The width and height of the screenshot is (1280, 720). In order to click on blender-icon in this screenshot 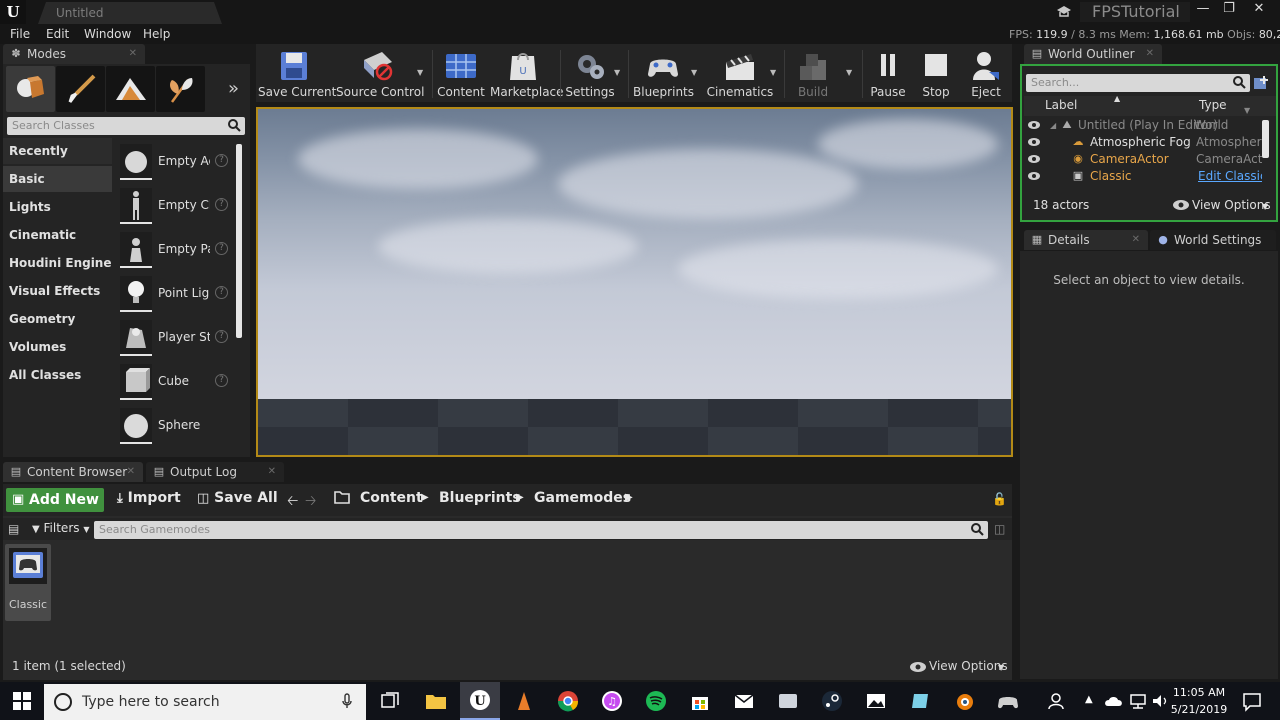, I will do `click(964, 701)`.